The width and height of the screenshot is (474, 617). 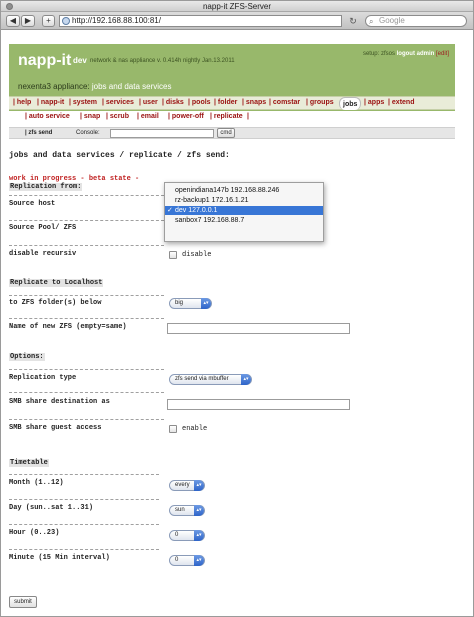 What do you see at coordinates (378, 54) in the screenshot?
I see `setup-text: setup: zfsos` at bounding box center [378, 54].